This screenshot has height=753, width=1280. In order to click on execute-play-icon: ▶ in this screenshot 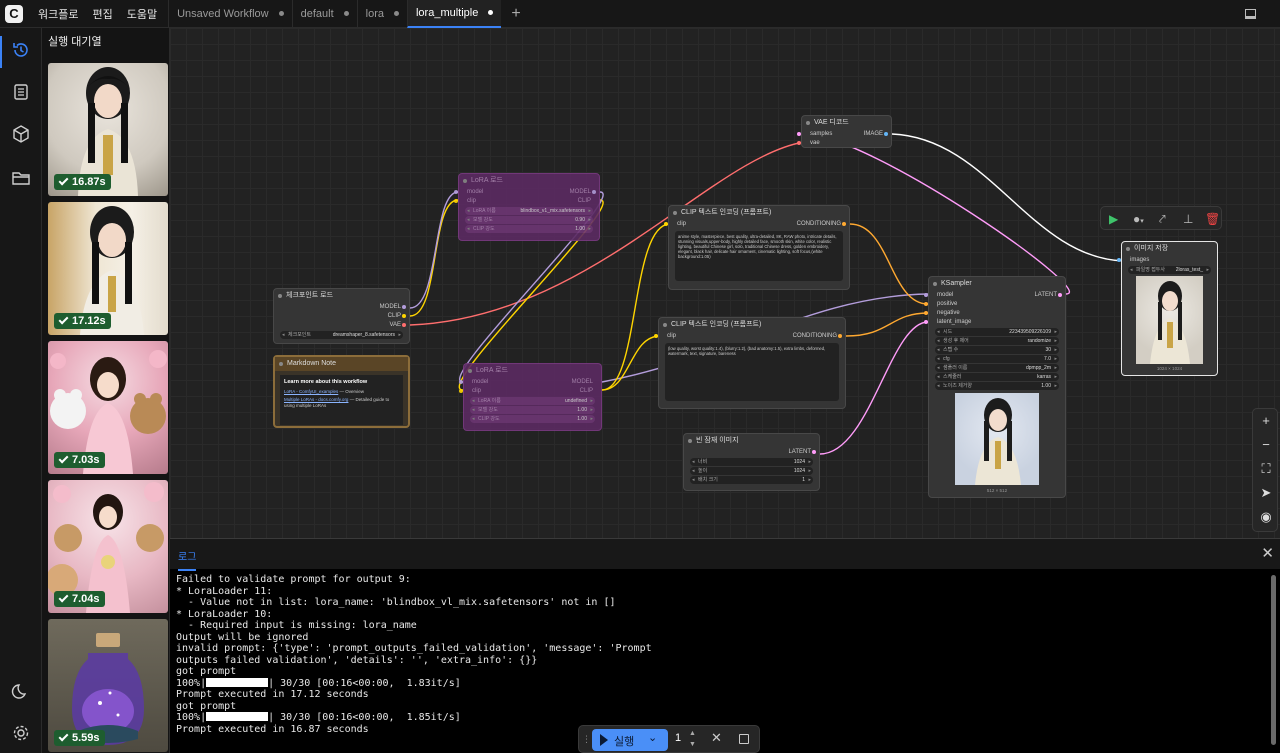, I will do `click(1113, 219)`.